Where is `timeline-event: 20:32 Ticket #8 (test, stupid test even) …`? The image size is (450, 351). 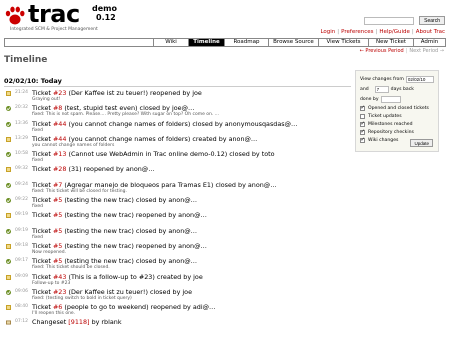
timeline-event: 20:32 Ticket #8 (test, stupid test even) … is located at coordinates (179, 111).